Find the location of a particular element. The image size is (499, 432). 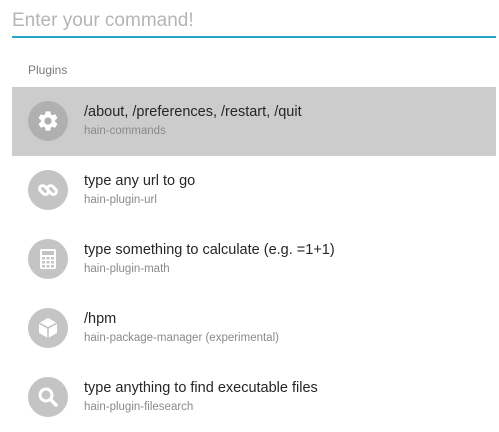

result-title: type anything to find executable files is located at coordinates (201, 388).